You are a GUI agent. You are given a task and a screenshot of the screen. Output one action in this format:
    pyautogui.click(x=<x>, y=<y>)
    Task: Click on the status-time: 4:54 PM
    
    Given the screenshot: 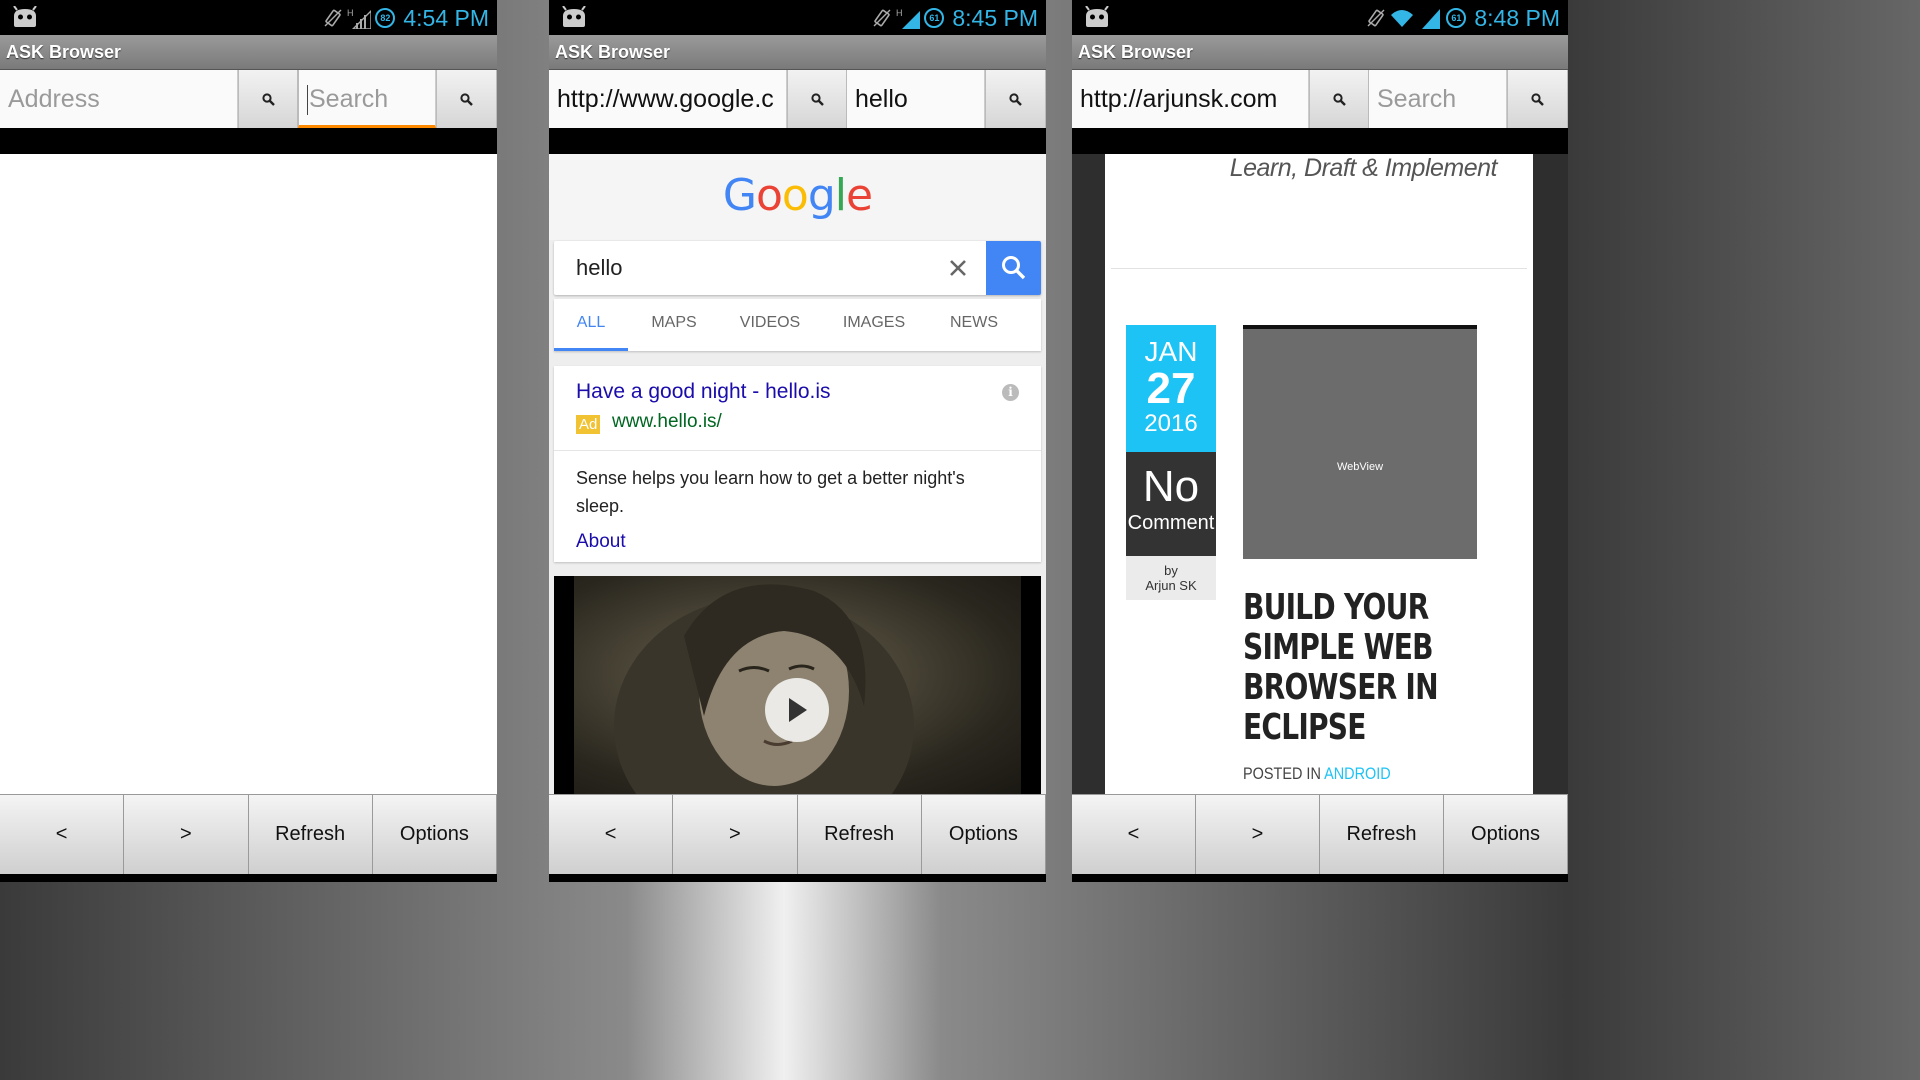 What is the action you would take?
    pyautogui.click(x=446, y=17)
    